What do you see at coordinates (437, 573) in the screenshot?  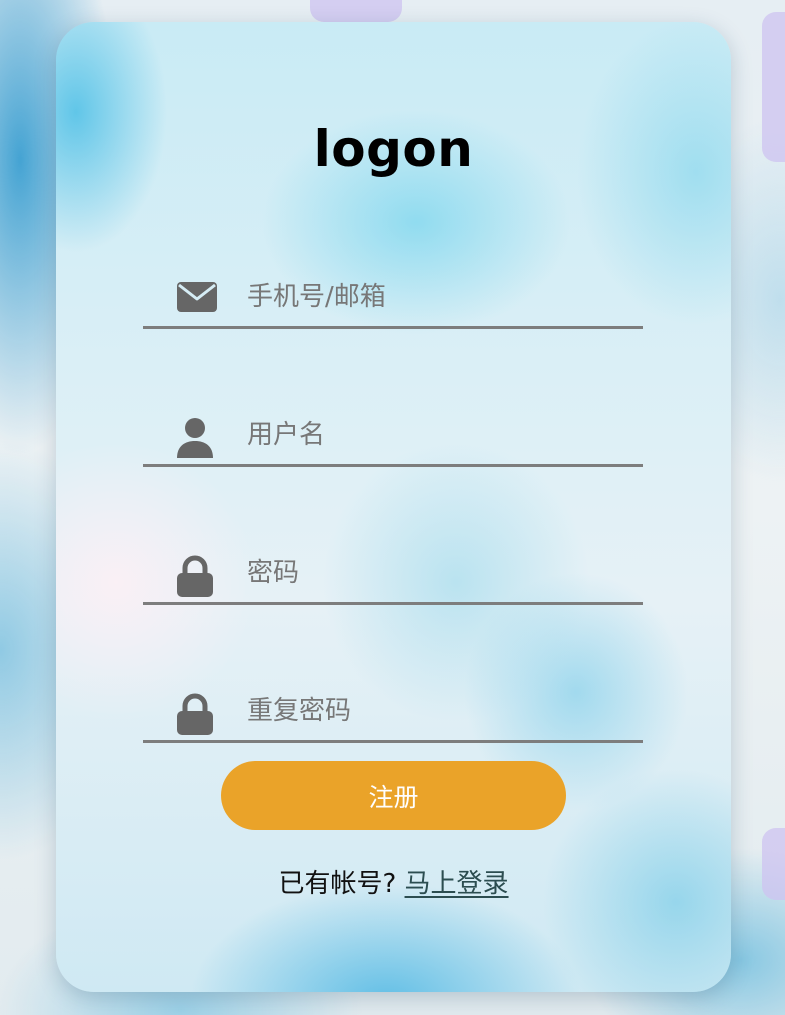 I see `password-input` at bounding box center [437, 573].